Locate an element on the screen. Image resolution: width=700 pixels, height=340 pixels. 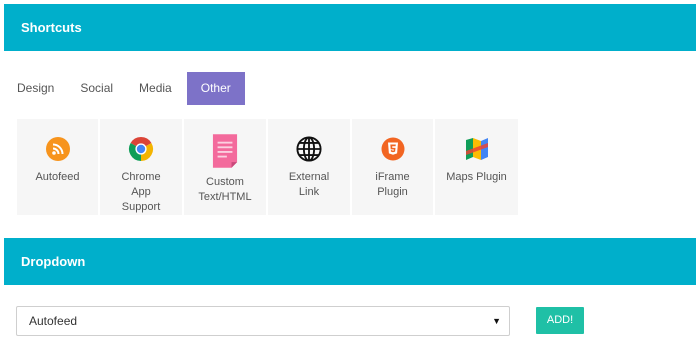
dropdown-header: Dropdown is located at coordinates (350, 261).